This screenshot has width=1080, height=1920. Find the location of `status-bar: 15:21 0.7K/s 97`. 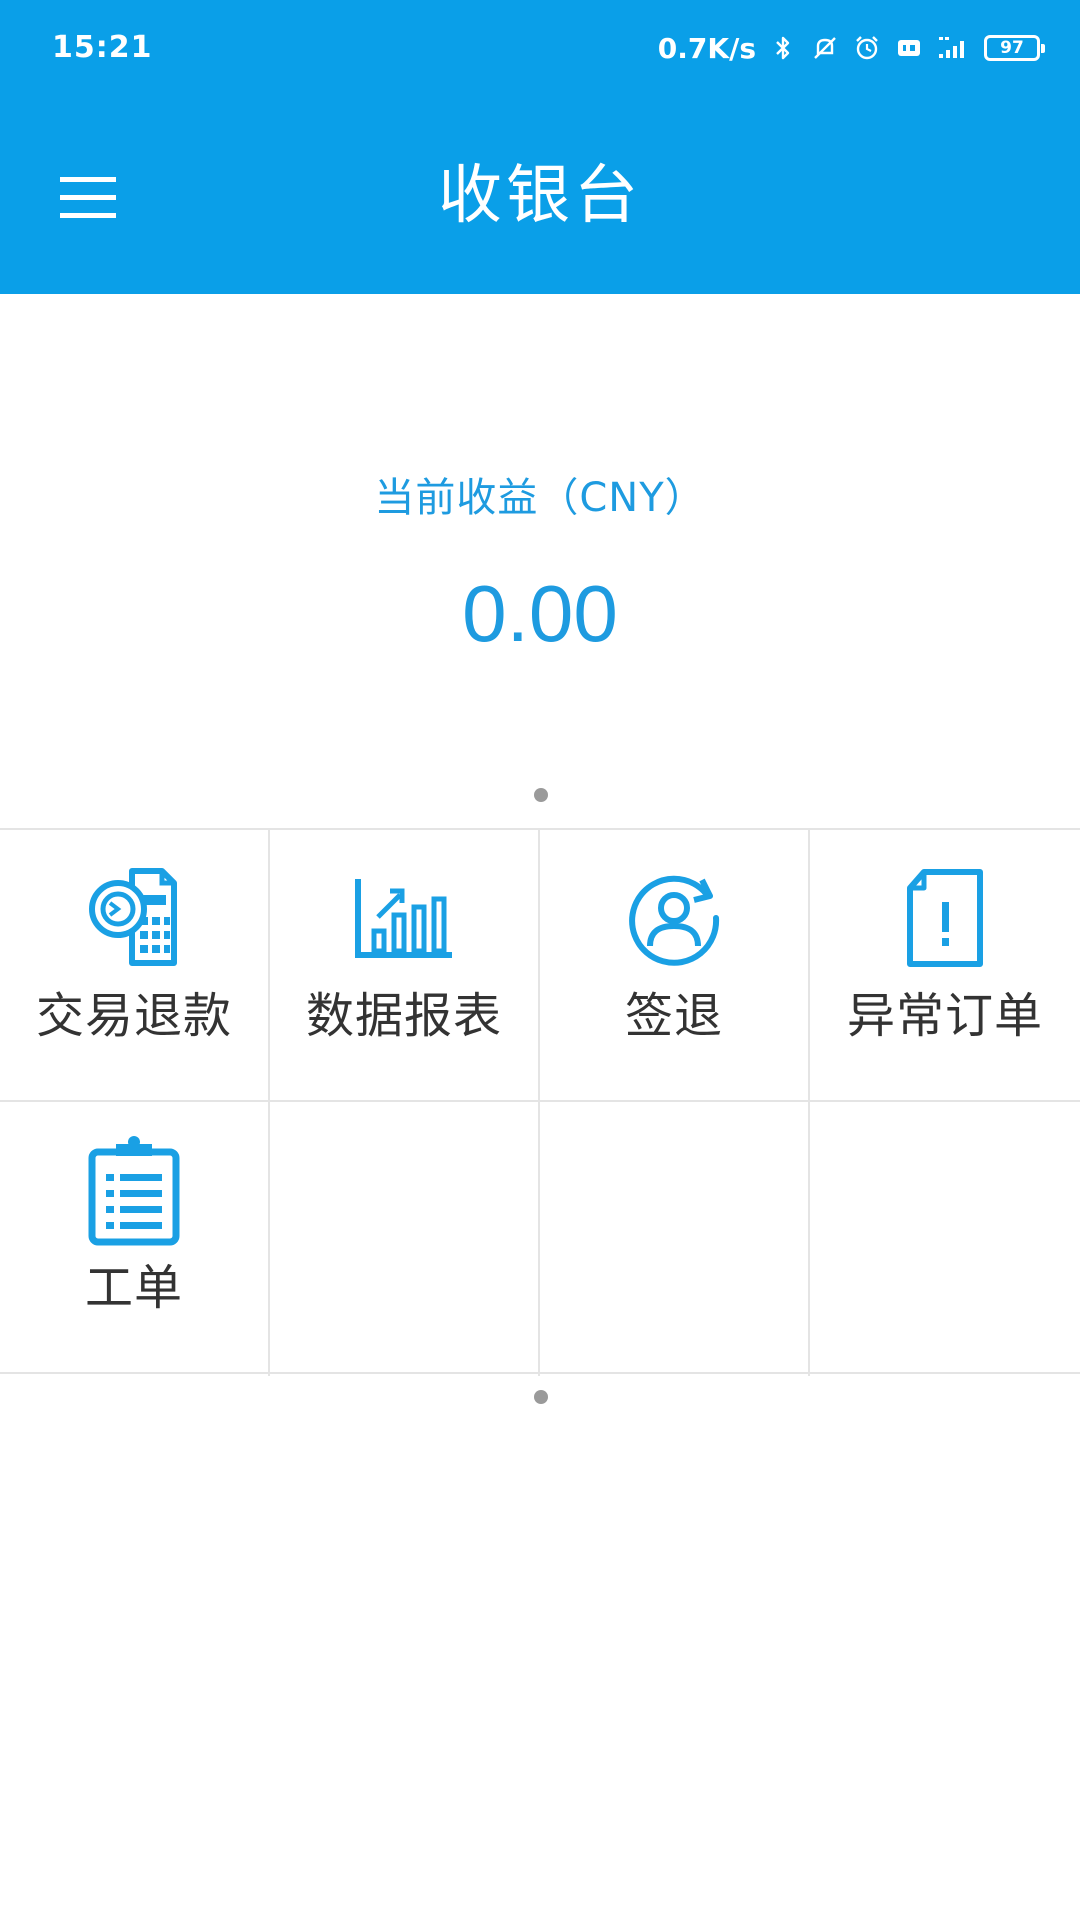

status-bar: 15:21 0.7K/s 97 is located at coordinates (540, 50).